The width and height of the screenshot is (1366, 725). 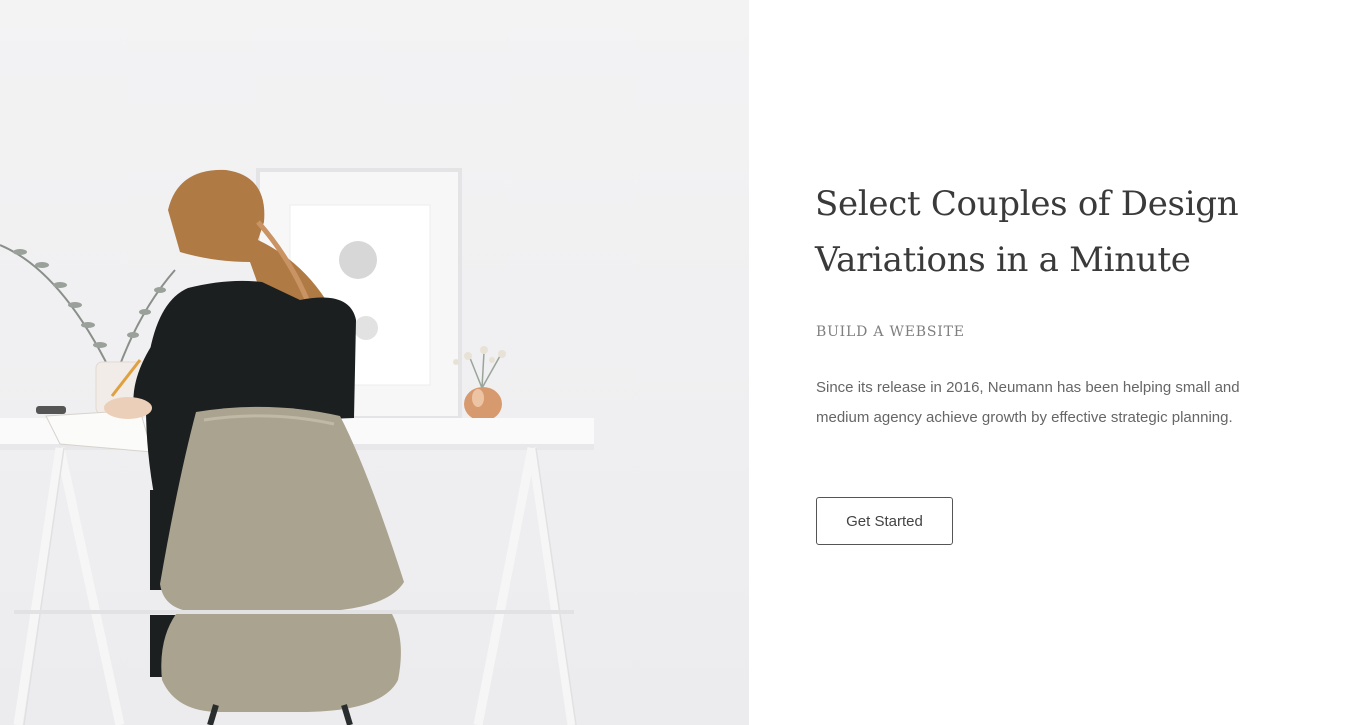 I want to click on get-started-button: Get Started, so click(x=884, y=521).